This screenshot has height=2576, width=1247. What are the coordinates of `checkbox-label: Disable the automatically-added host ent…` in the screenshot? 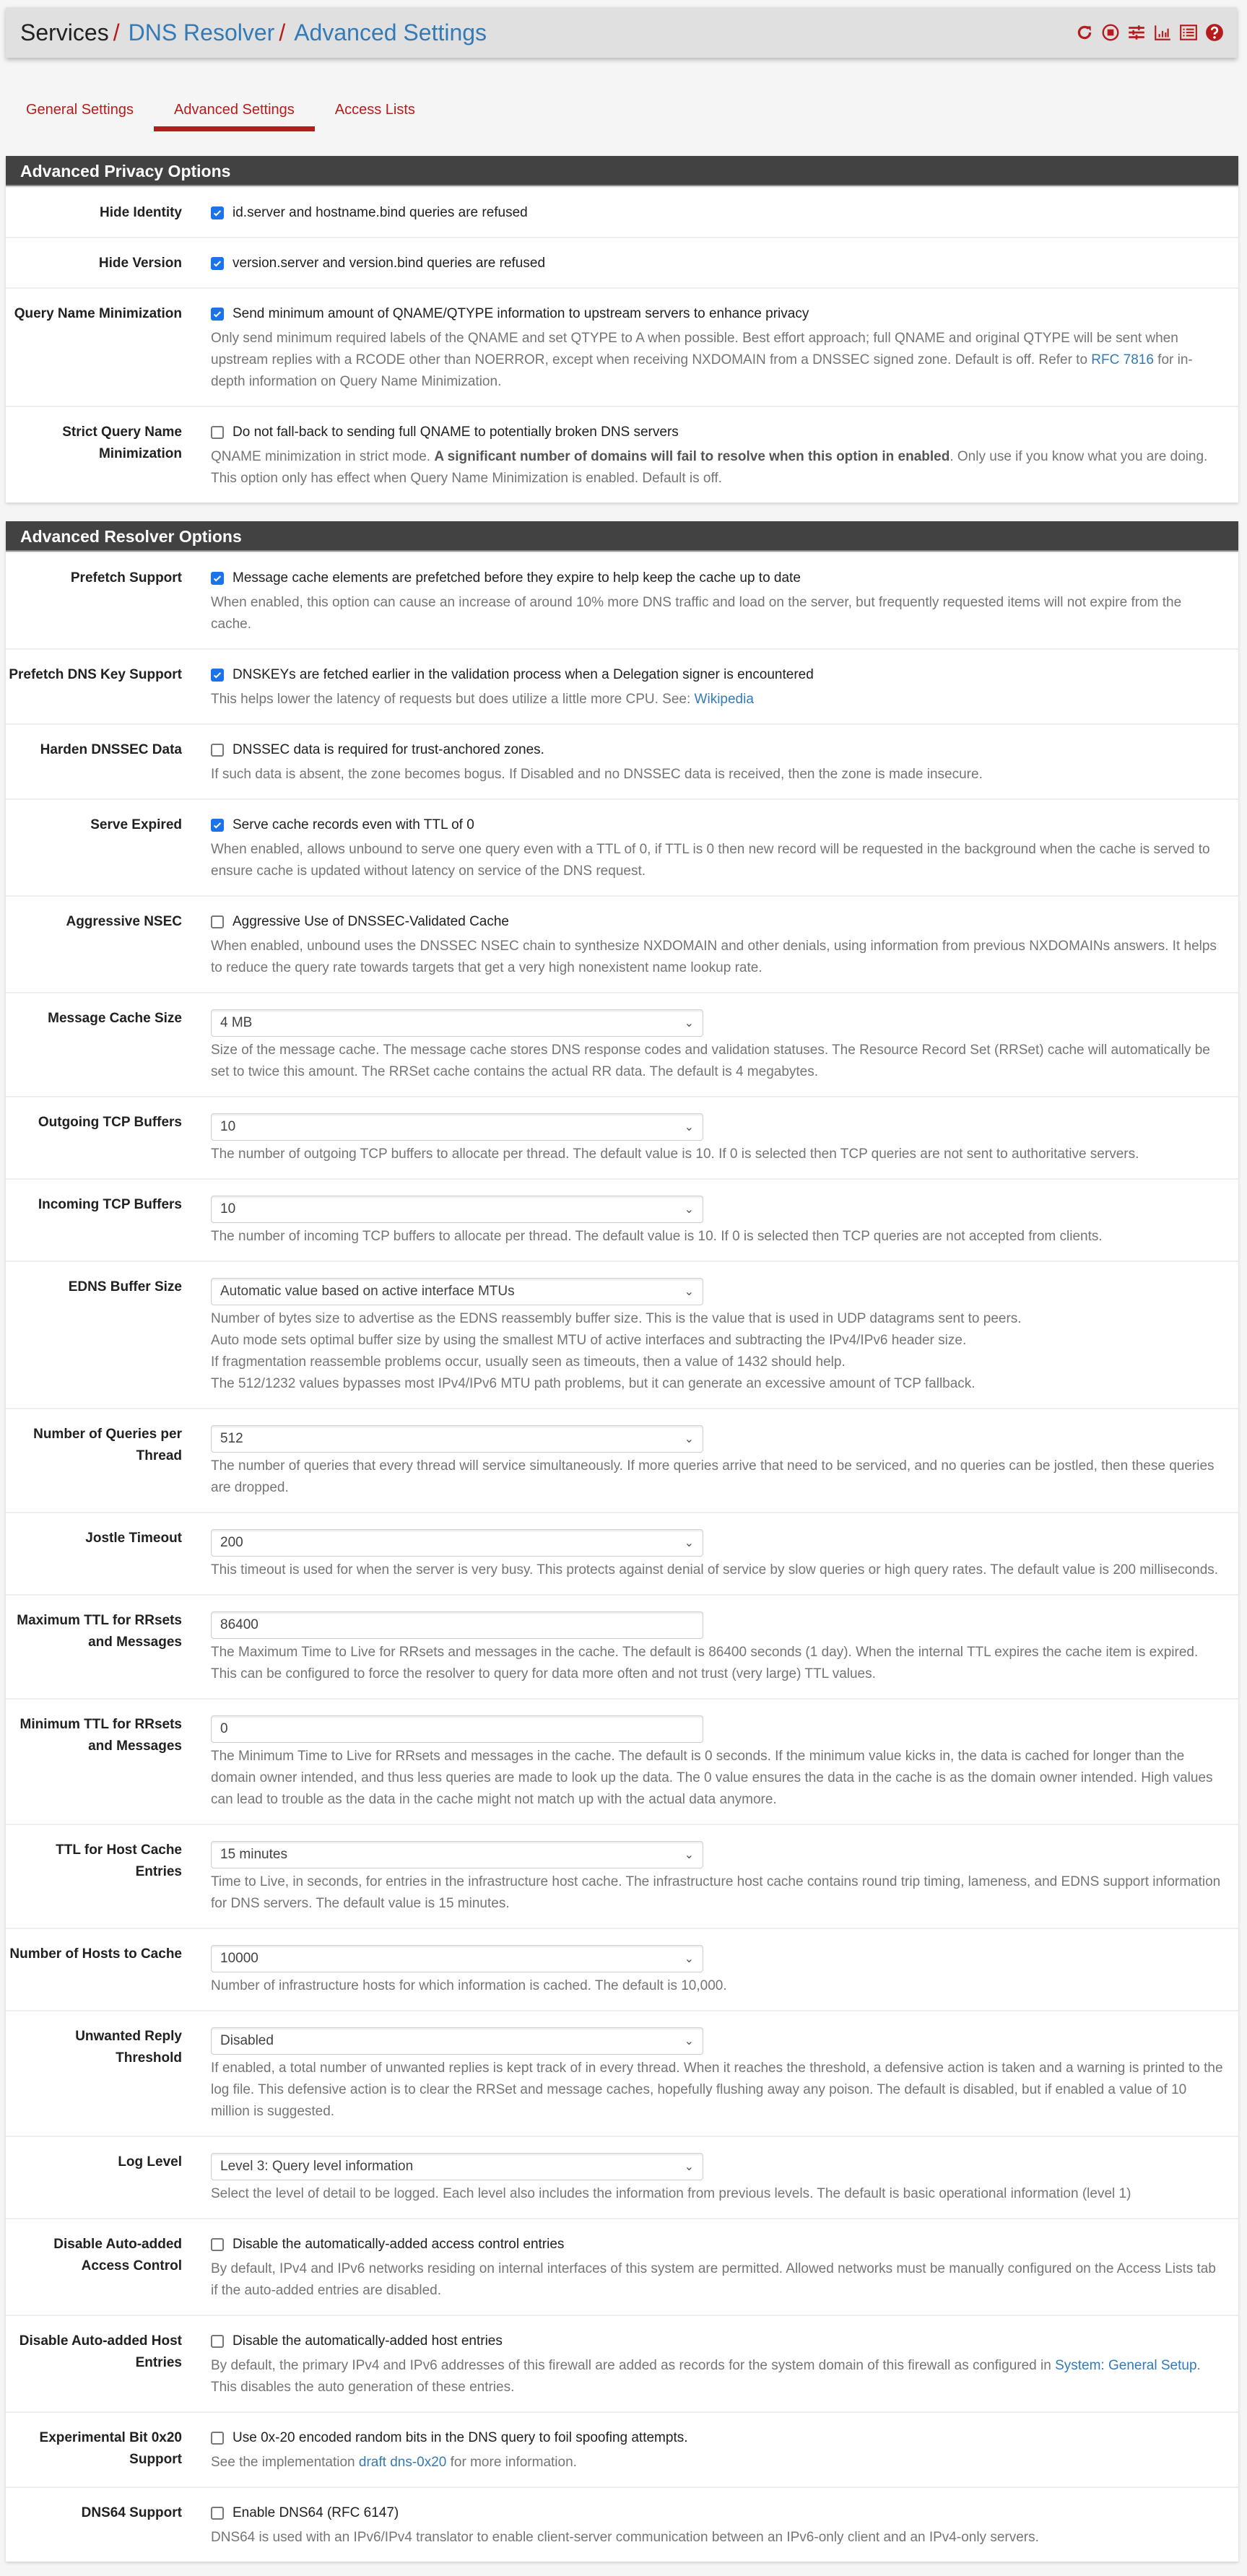 It's located at (368, 2341).